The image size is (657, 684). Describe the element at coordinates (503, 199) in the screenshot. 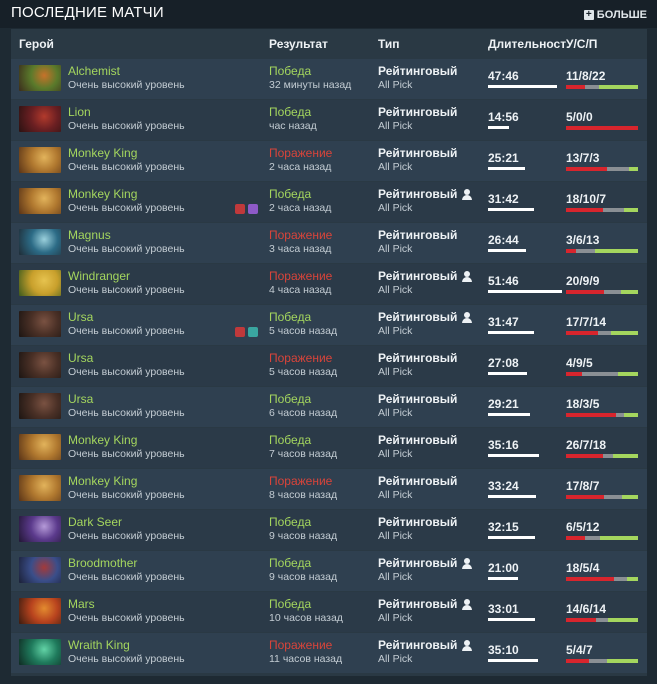

I see `match-duration: 31:42` at that location.